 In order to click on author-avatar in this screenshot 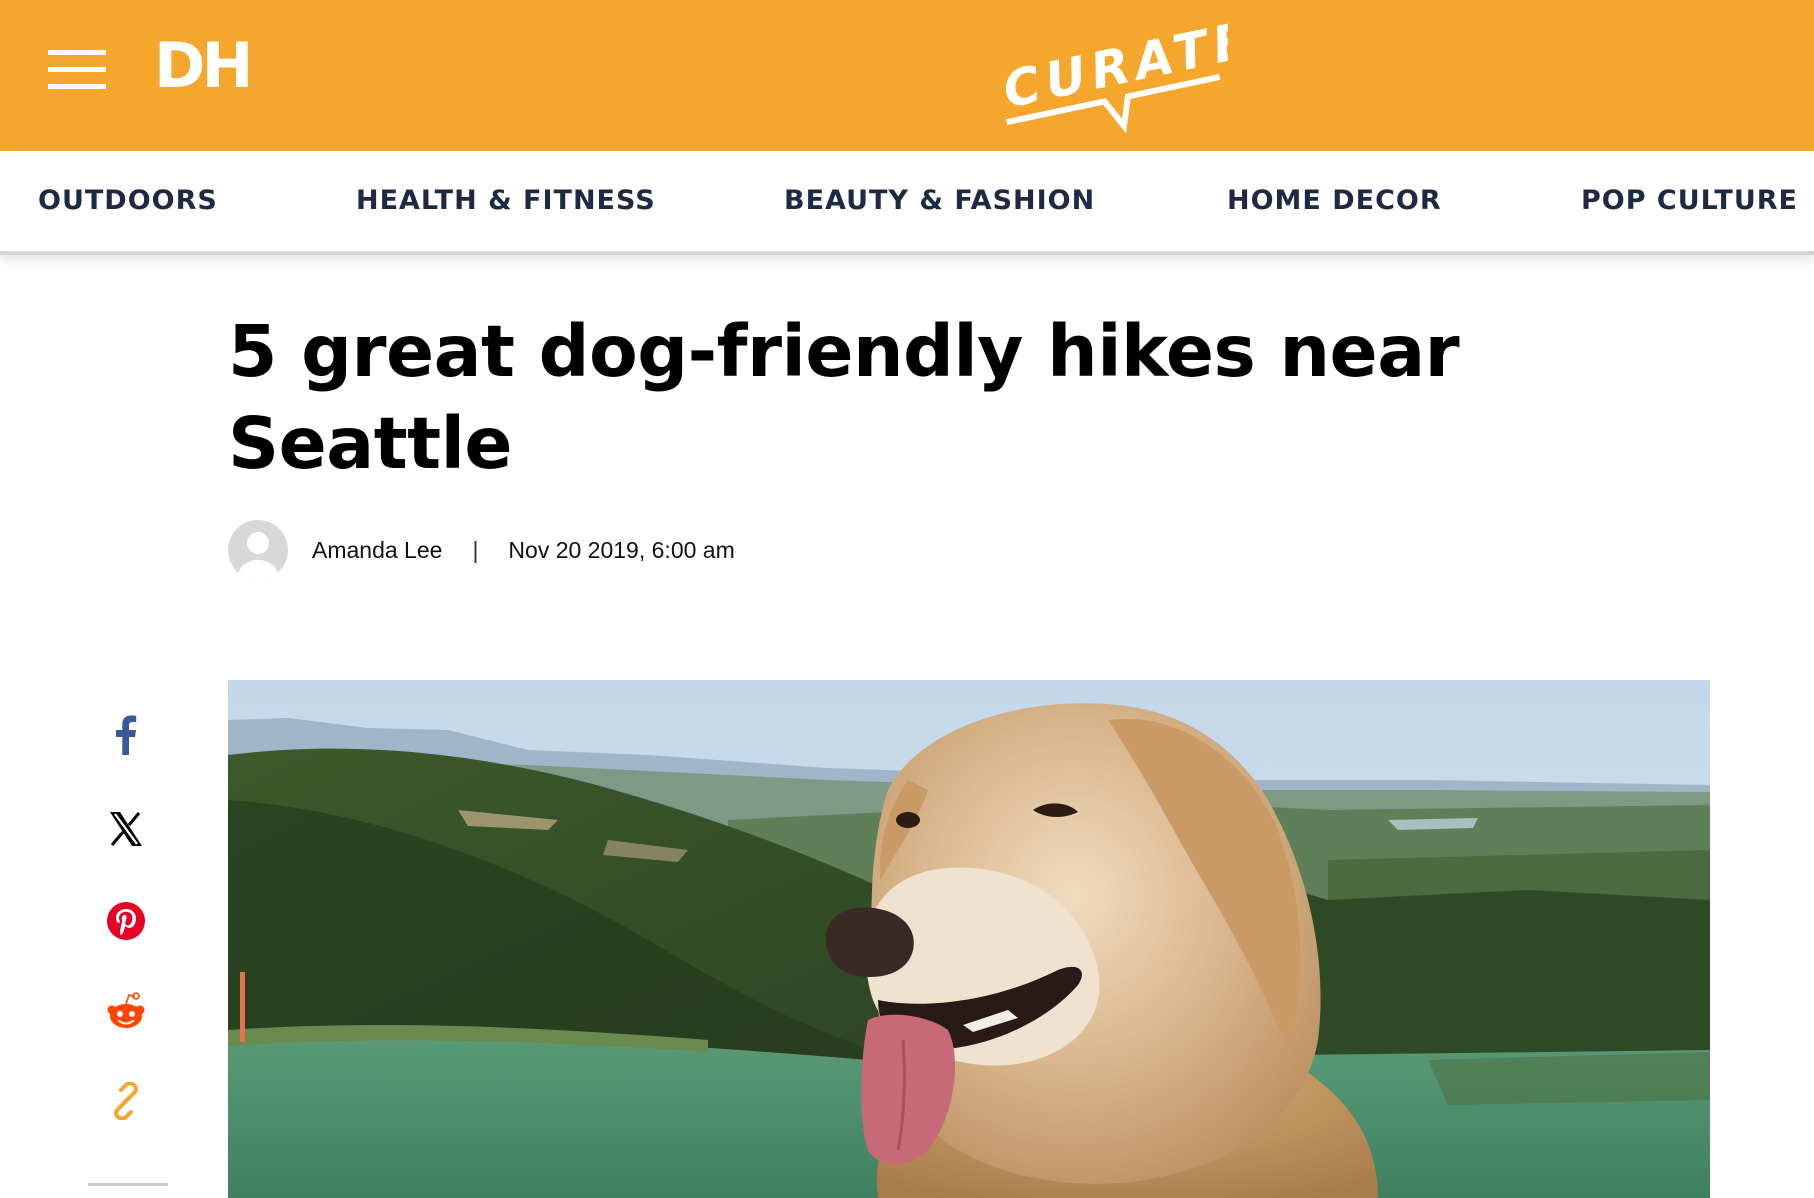, I will do `click(258, 550)`.